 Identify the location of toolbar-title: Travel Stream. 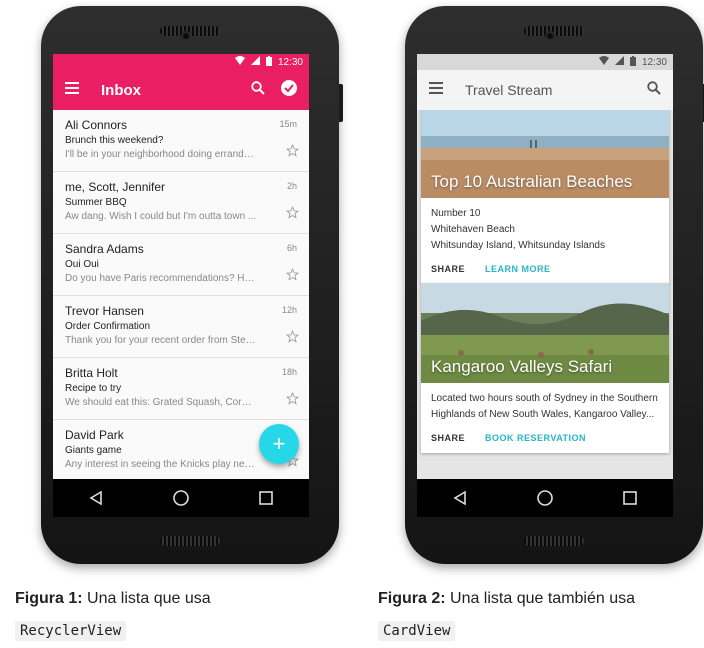
(509, 90).